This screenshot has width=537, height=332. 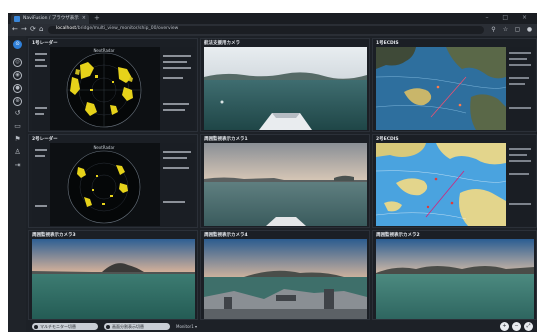 I want to click on forward-icon: →, so click(x=24, y=29).